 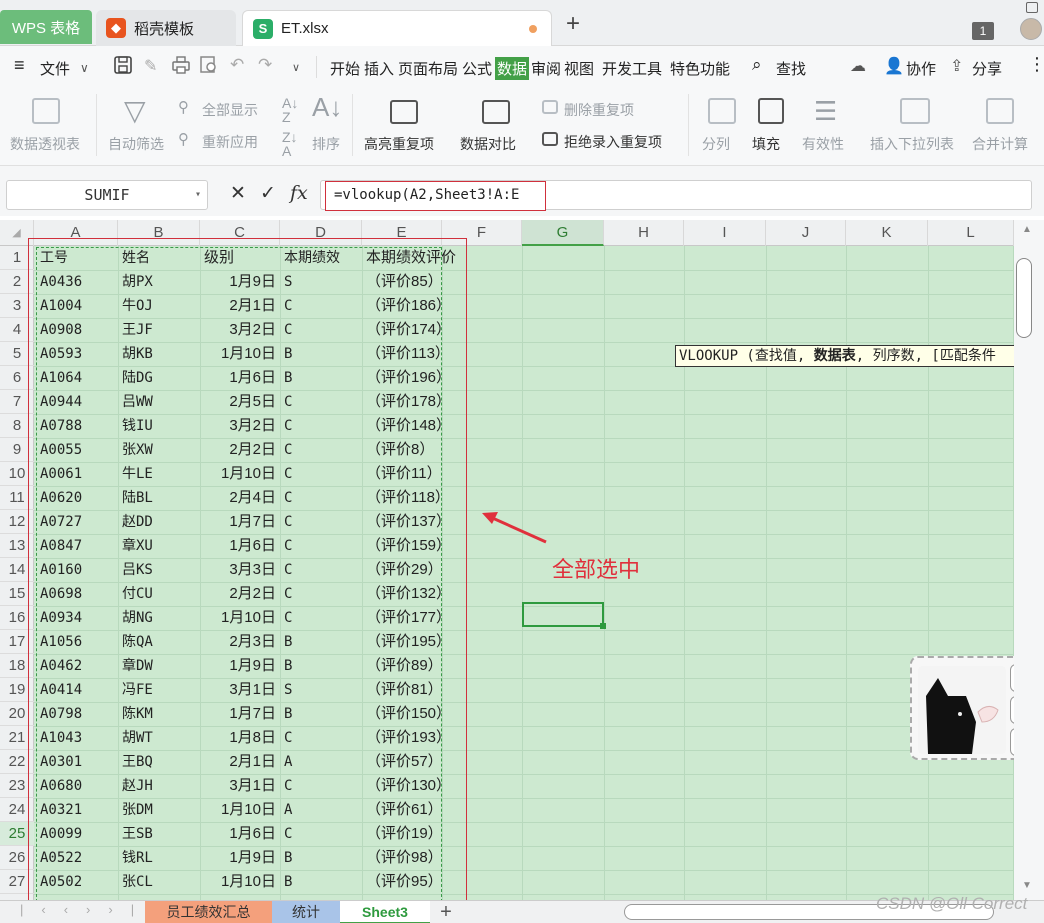 I want to click on sheet-tab-stats: 统计, so click(x=306, y=912).